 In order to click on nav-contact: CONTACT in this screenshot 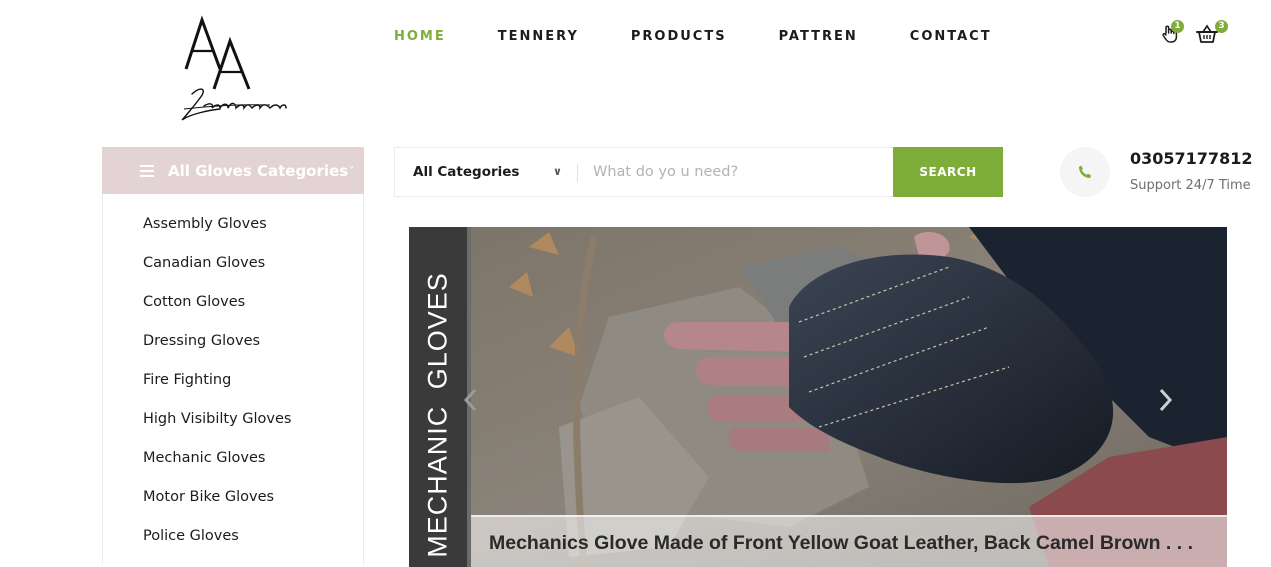, I will do `click(951, 38)`.